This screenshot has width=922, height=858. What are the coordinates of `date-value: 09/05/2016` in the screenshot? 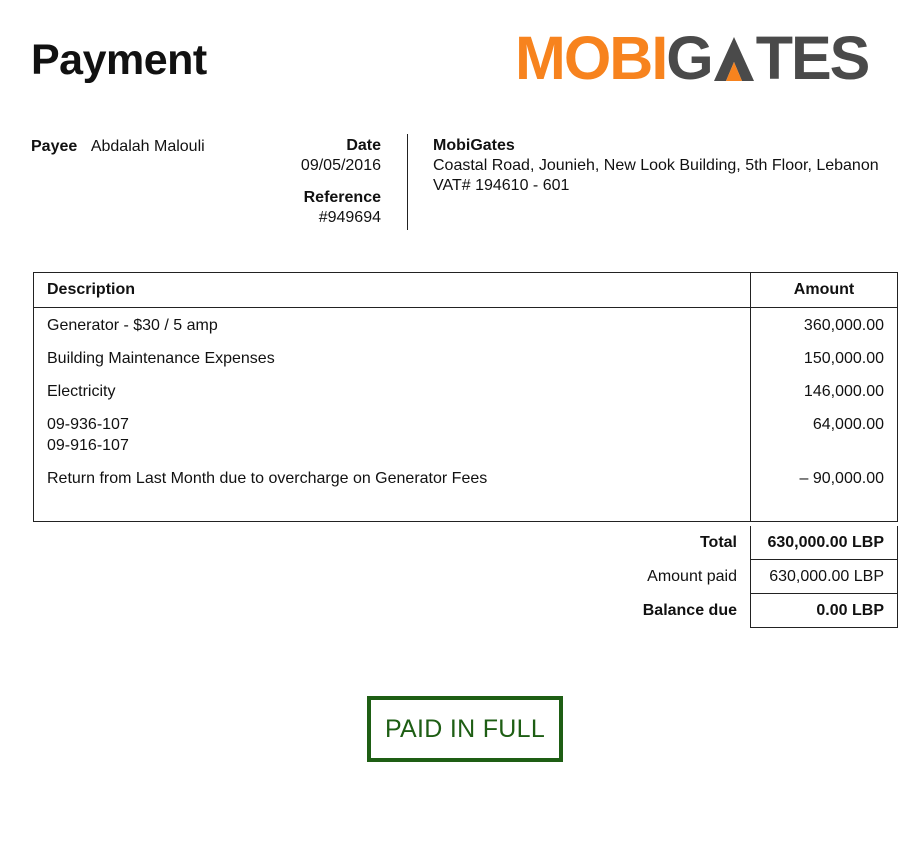 It's located at (340, 165).